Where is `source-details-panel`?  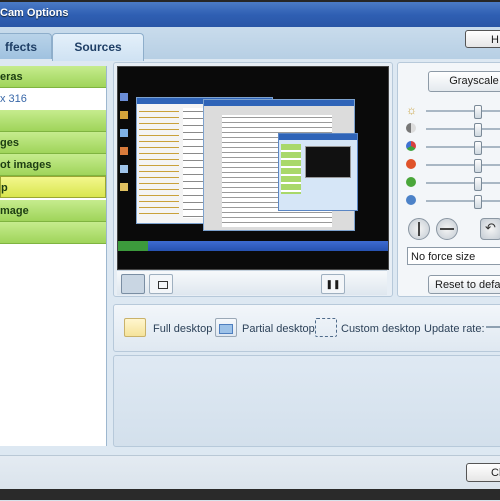
source-details-panel is located at coordinates (306, 401).